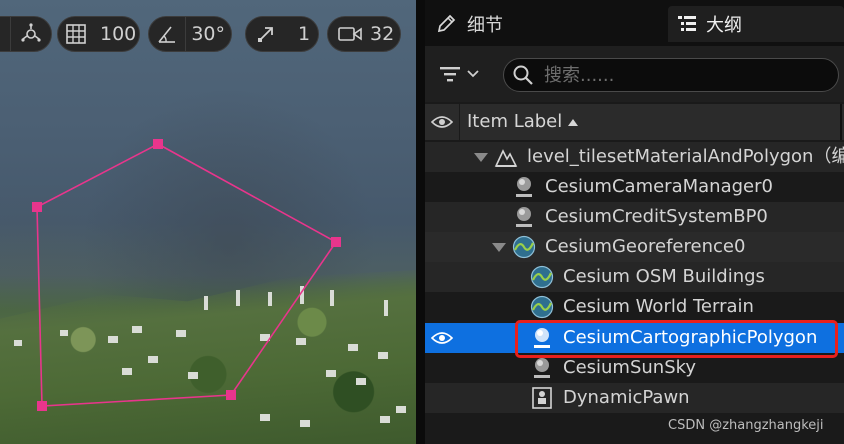 This screenshot has height=444, width=844. Describe the element at coordinates (690, 337) in the screenshot. I see `tree-row-label: CesiumCartographicPolygon` at that location.